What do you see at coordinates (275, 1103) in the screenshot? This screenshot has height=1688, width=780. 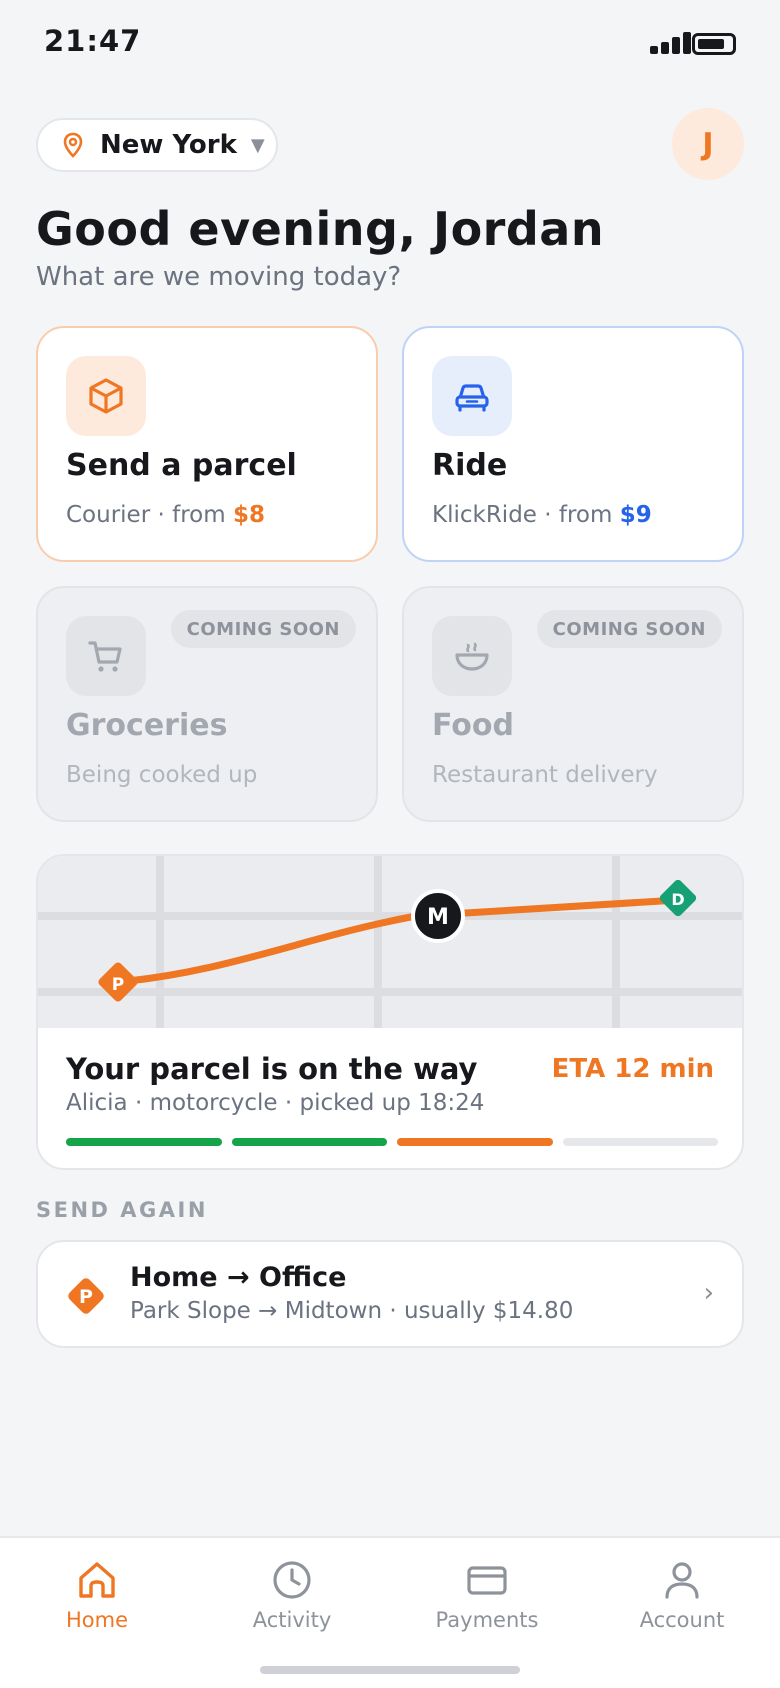 I see `tracking-details: Alicia · motorcycle · picked up 18:24` at bounding box center [275, 1103].